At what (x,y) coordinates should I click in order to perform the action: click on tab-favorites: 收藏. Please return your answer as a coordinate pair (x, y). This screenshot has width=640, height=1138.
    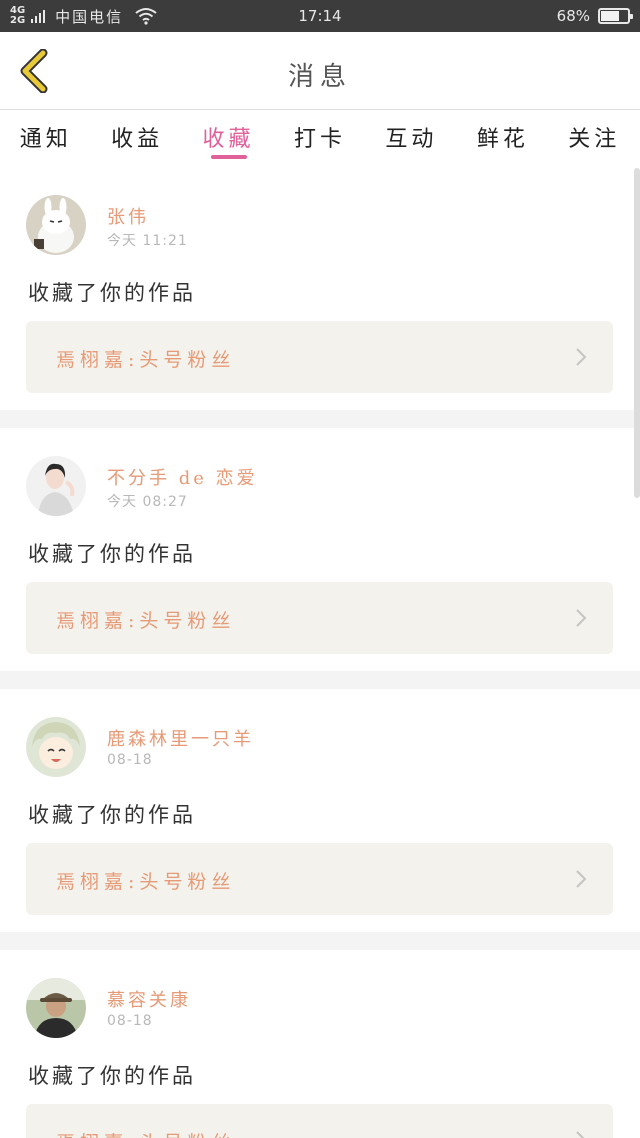
    Looking at the image, I should click on (228, 139).